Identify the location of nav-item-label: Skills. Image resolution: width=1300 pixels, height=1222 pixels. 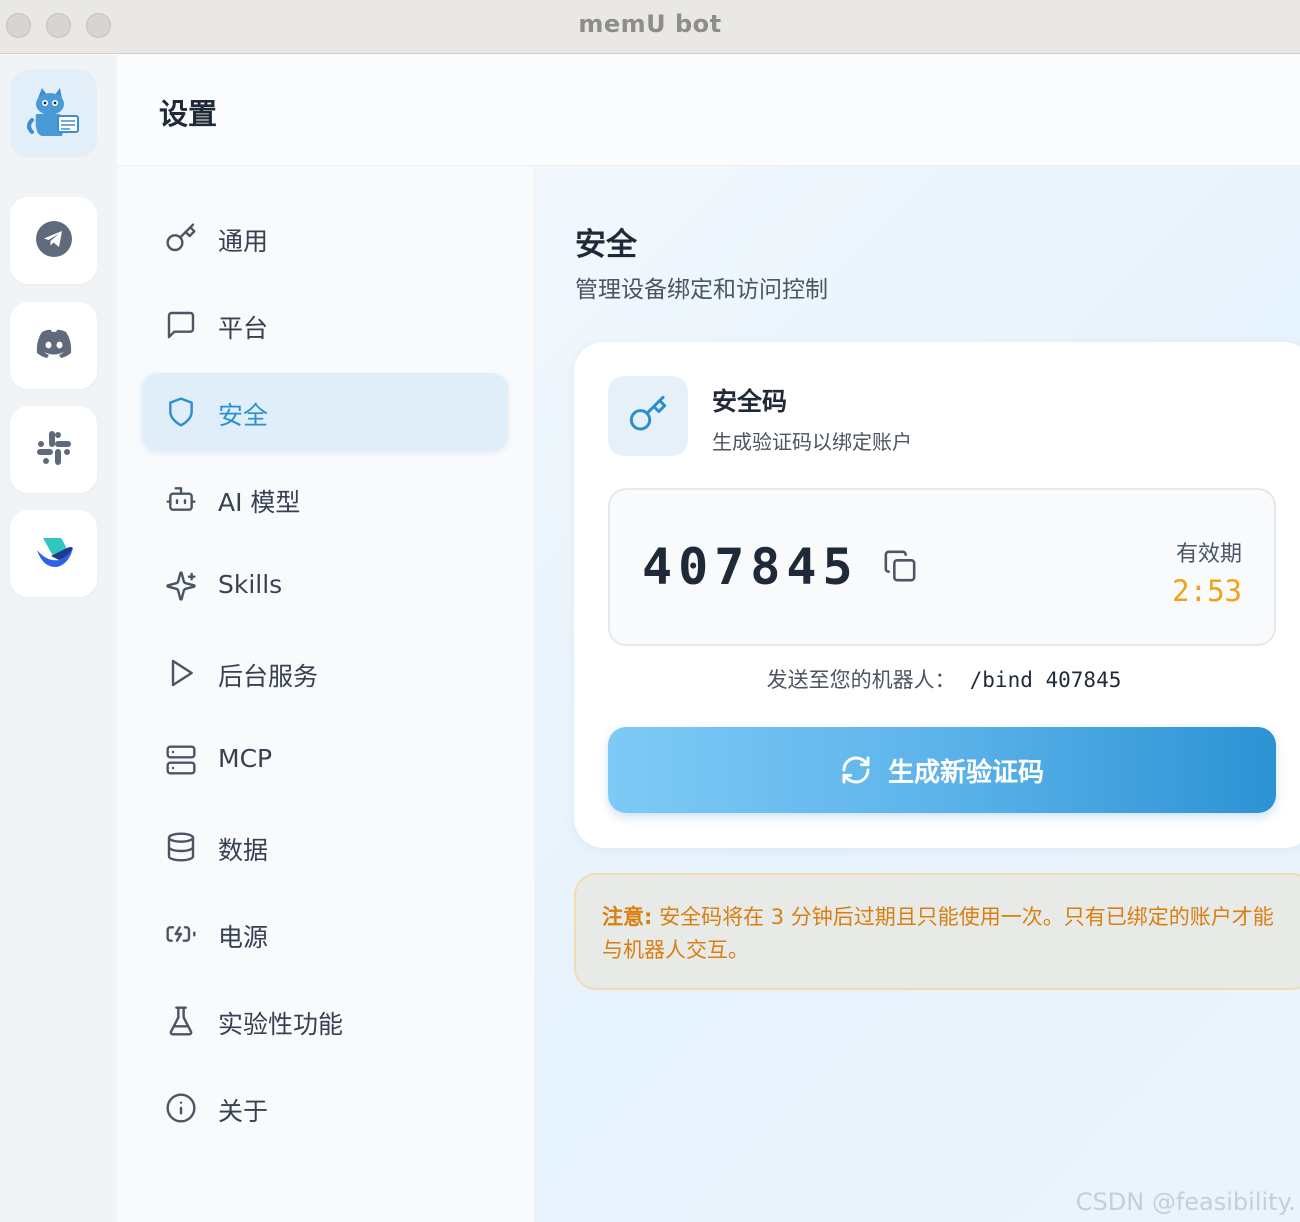
(250, 584).